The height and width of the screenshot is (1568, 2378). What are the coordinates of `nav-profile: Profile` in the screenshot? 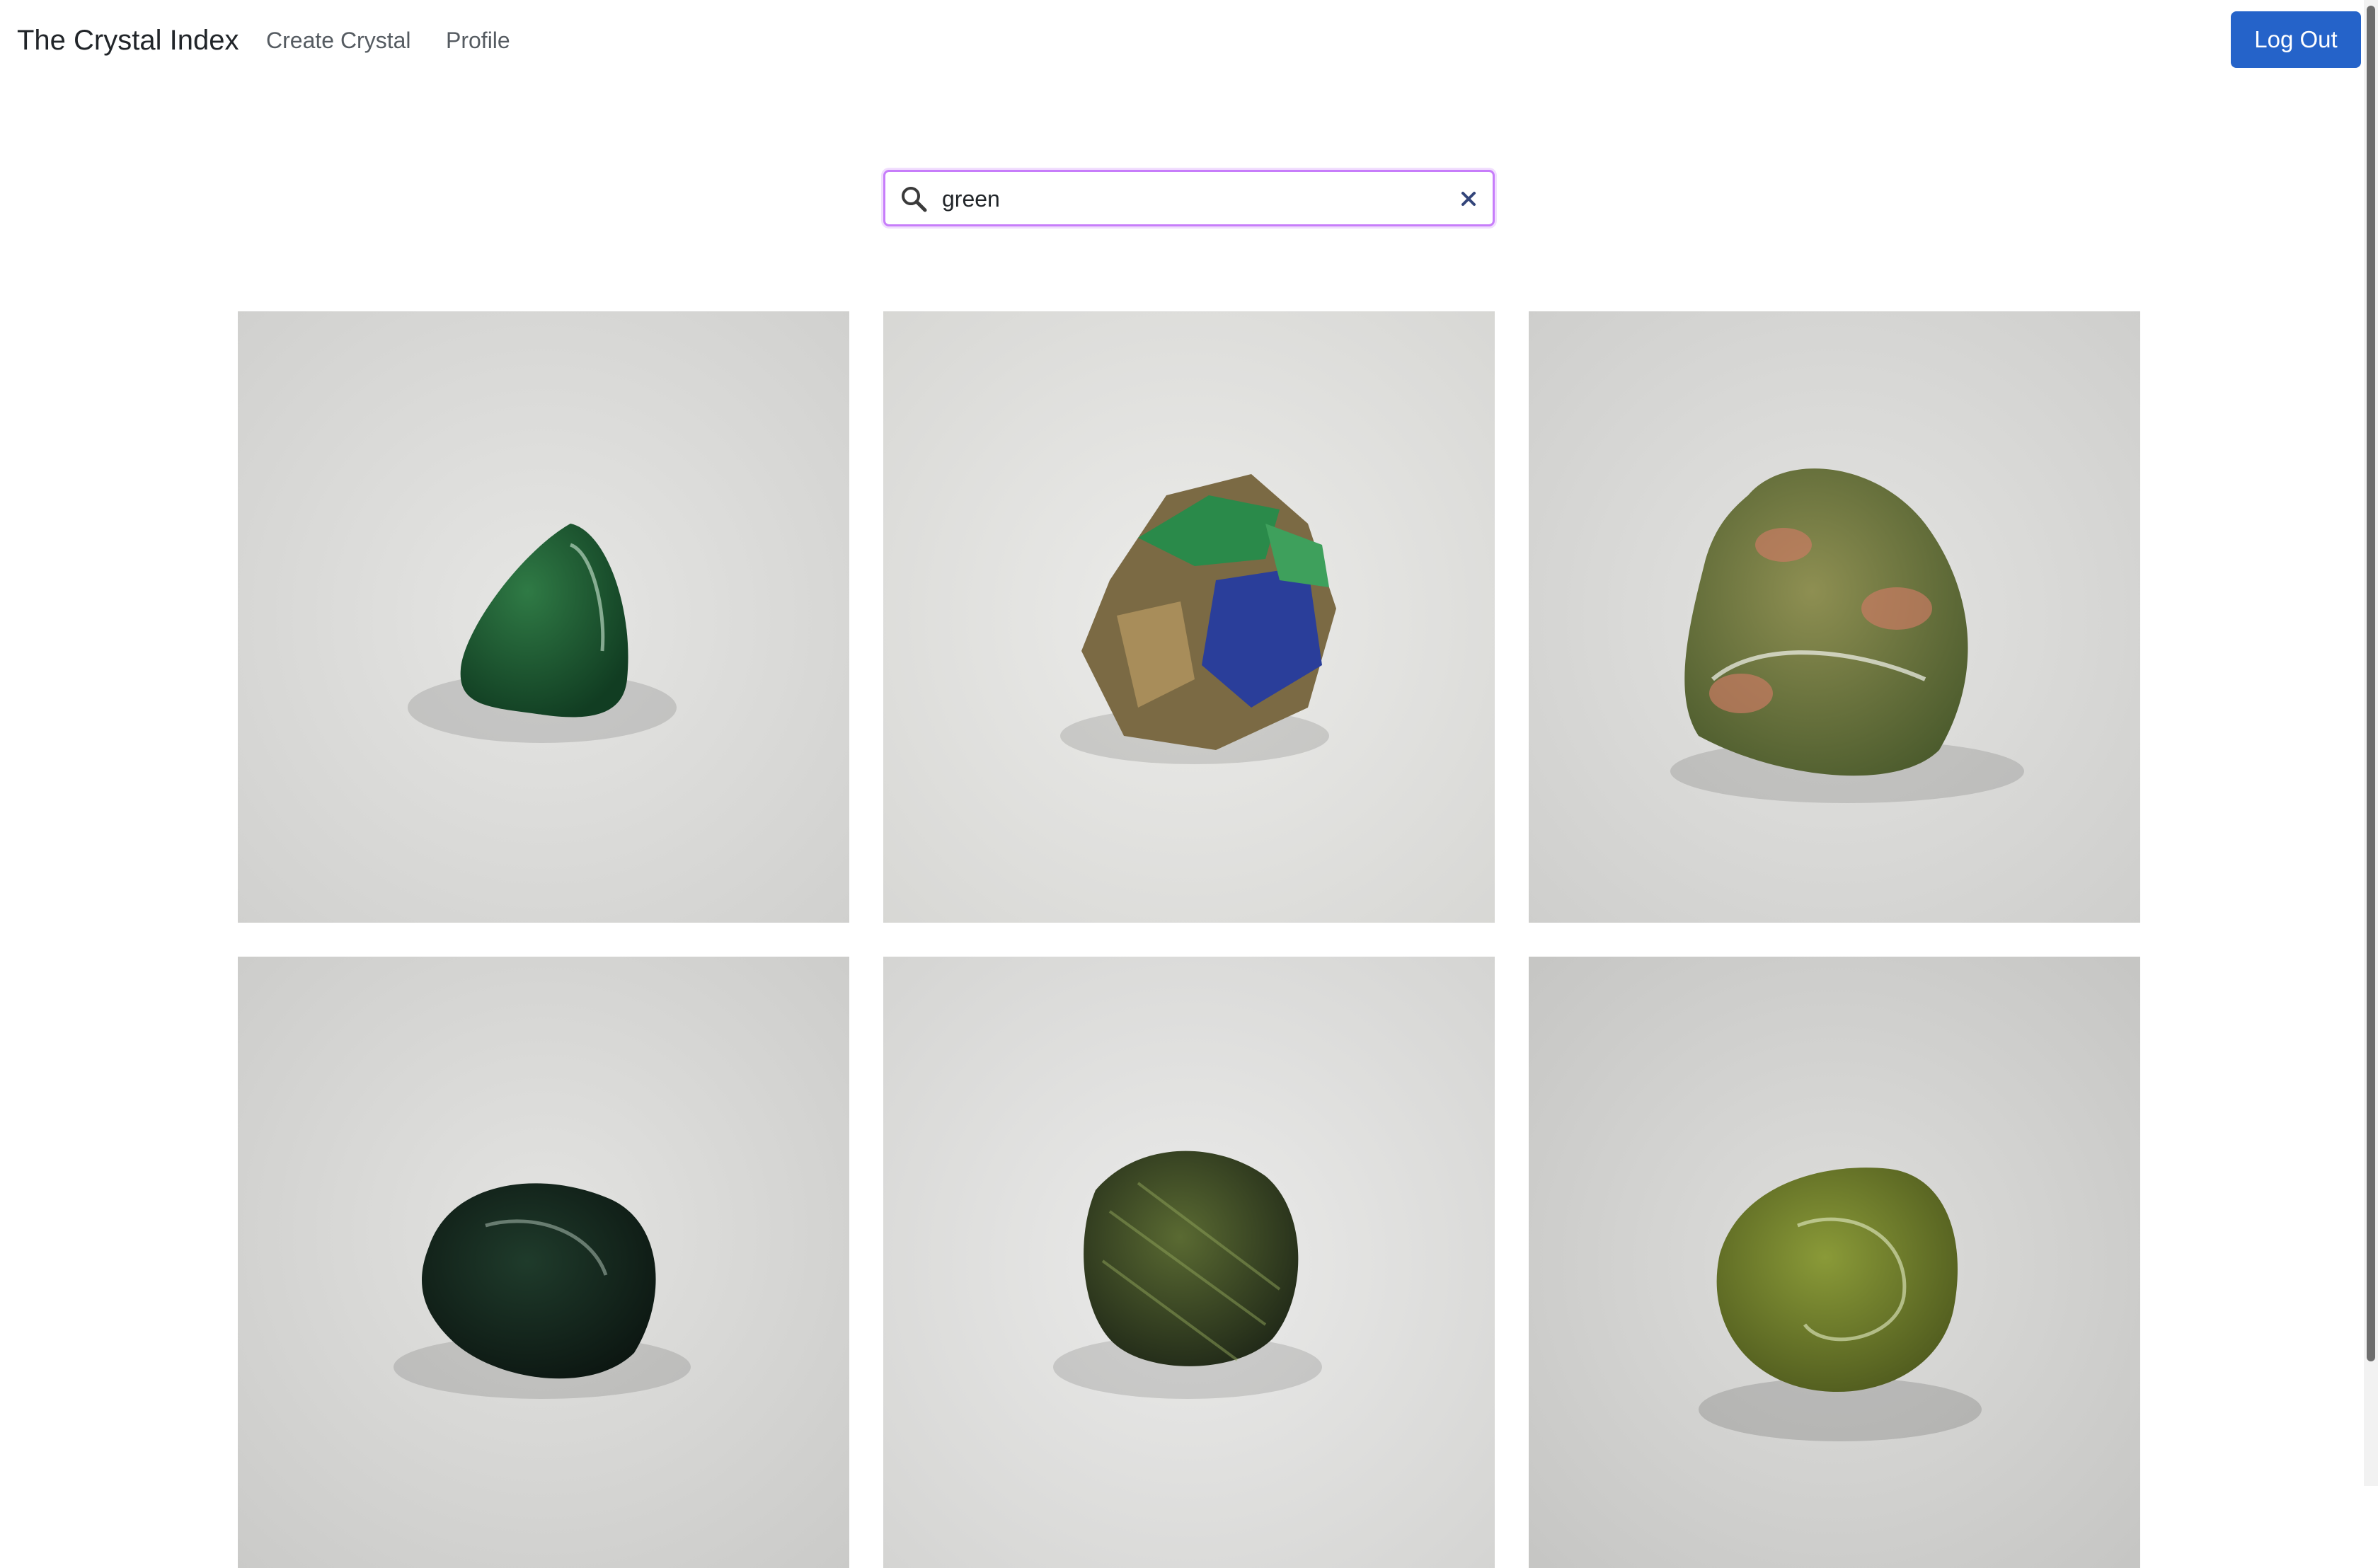 It's located at (478, 40).